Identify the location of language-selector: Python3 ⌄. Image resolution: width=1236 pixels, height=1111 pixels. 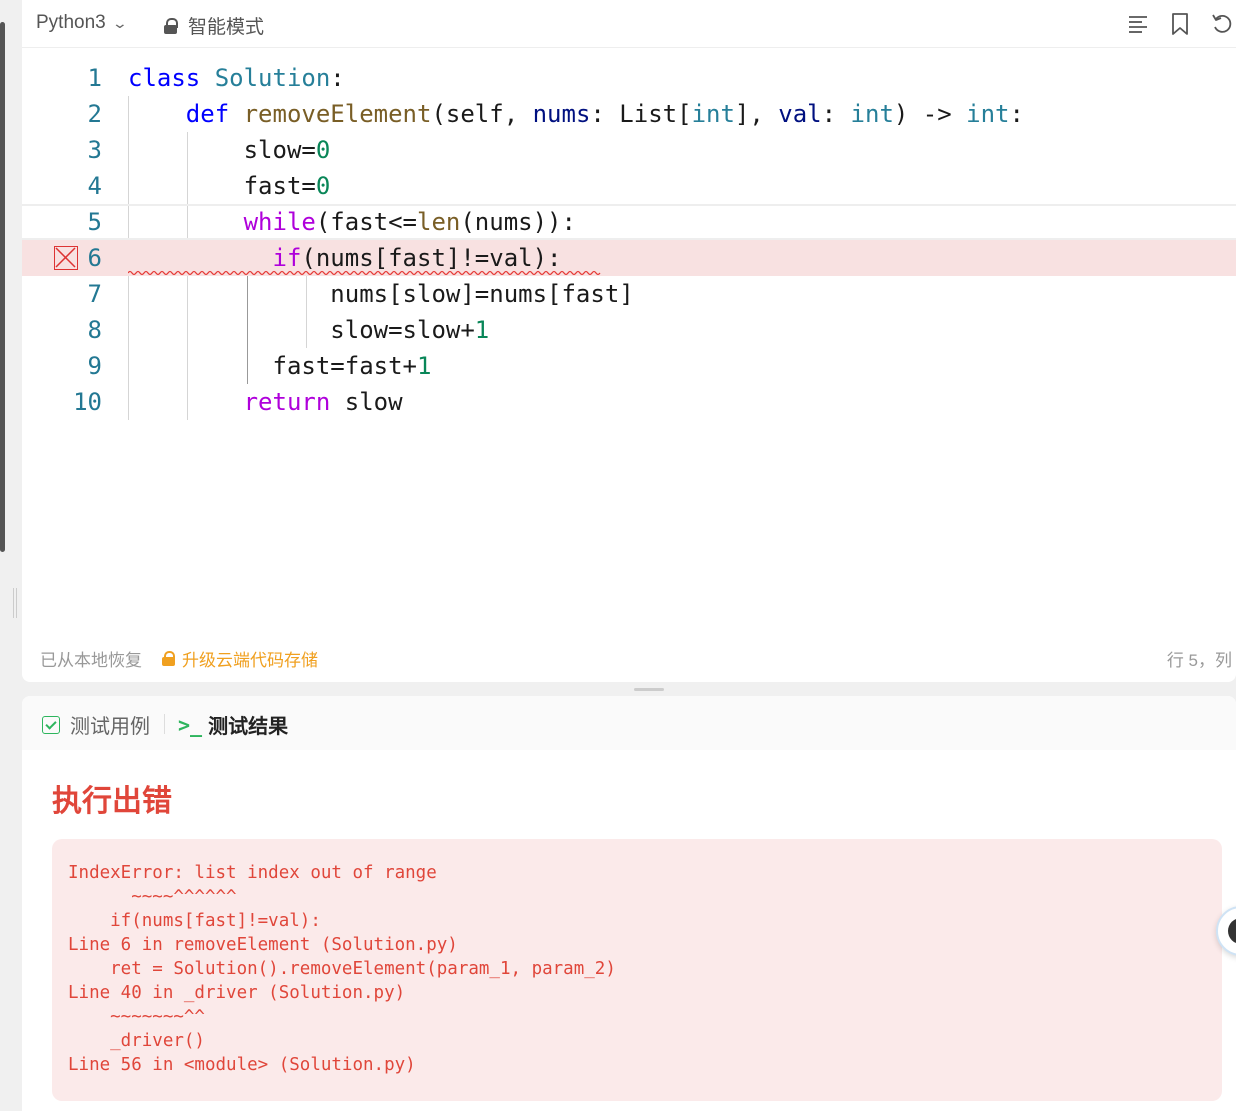
(82, 23).